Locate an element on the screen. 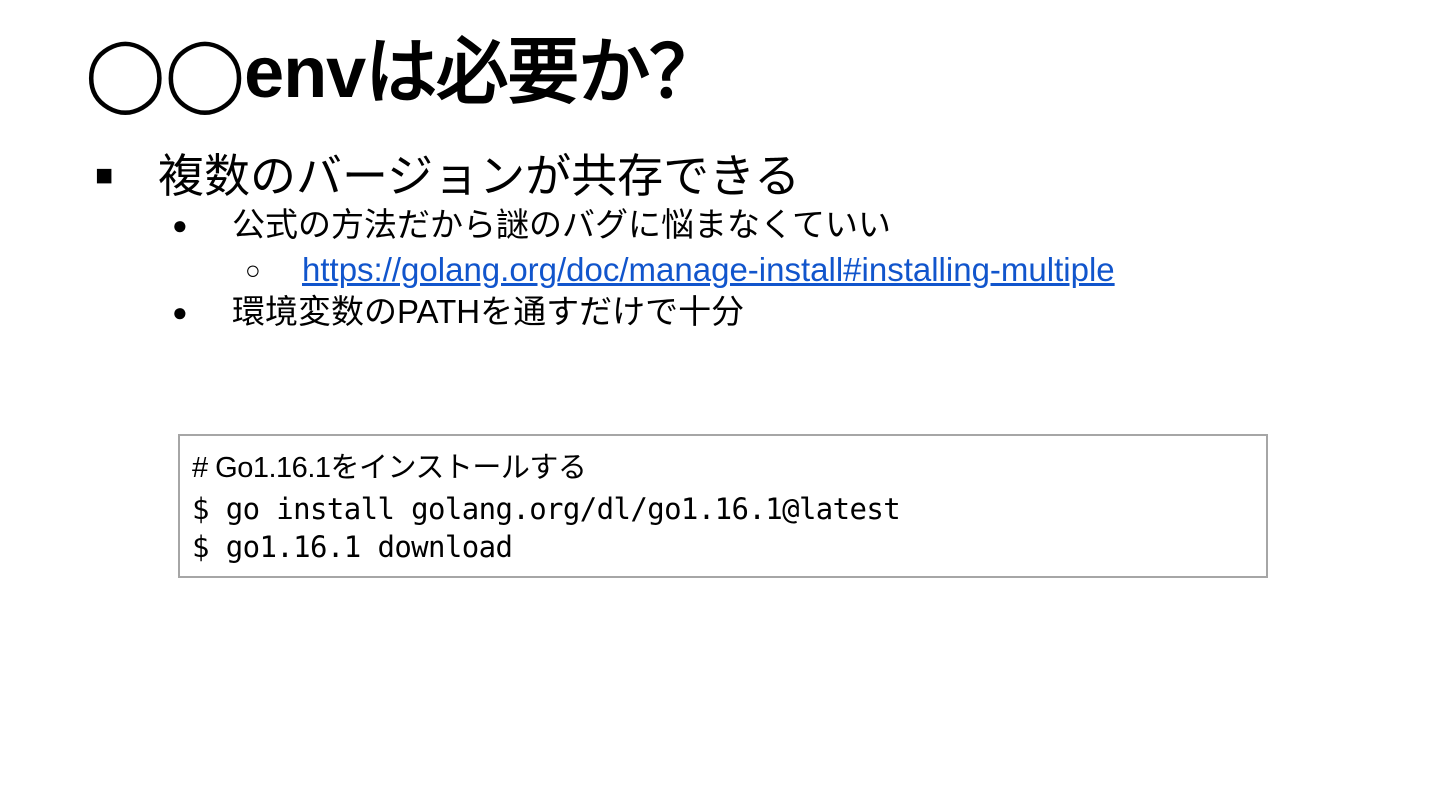 The height and width of the screenshot is (810, 1440). code-comment: # Go1.16.1をインストールする is located at coordinates (389, 468).